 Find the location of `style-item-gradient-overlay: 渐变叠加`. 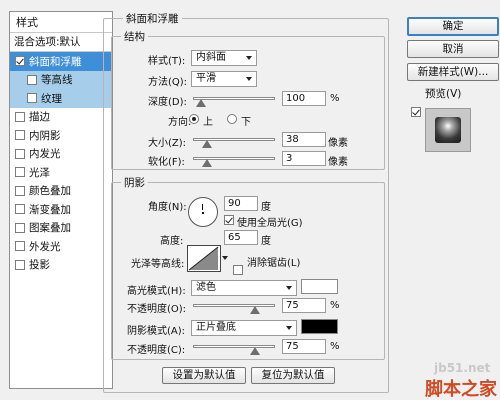

style-item-gradient-overlay: 渐变叠加 is located at coordinates (61, 209).